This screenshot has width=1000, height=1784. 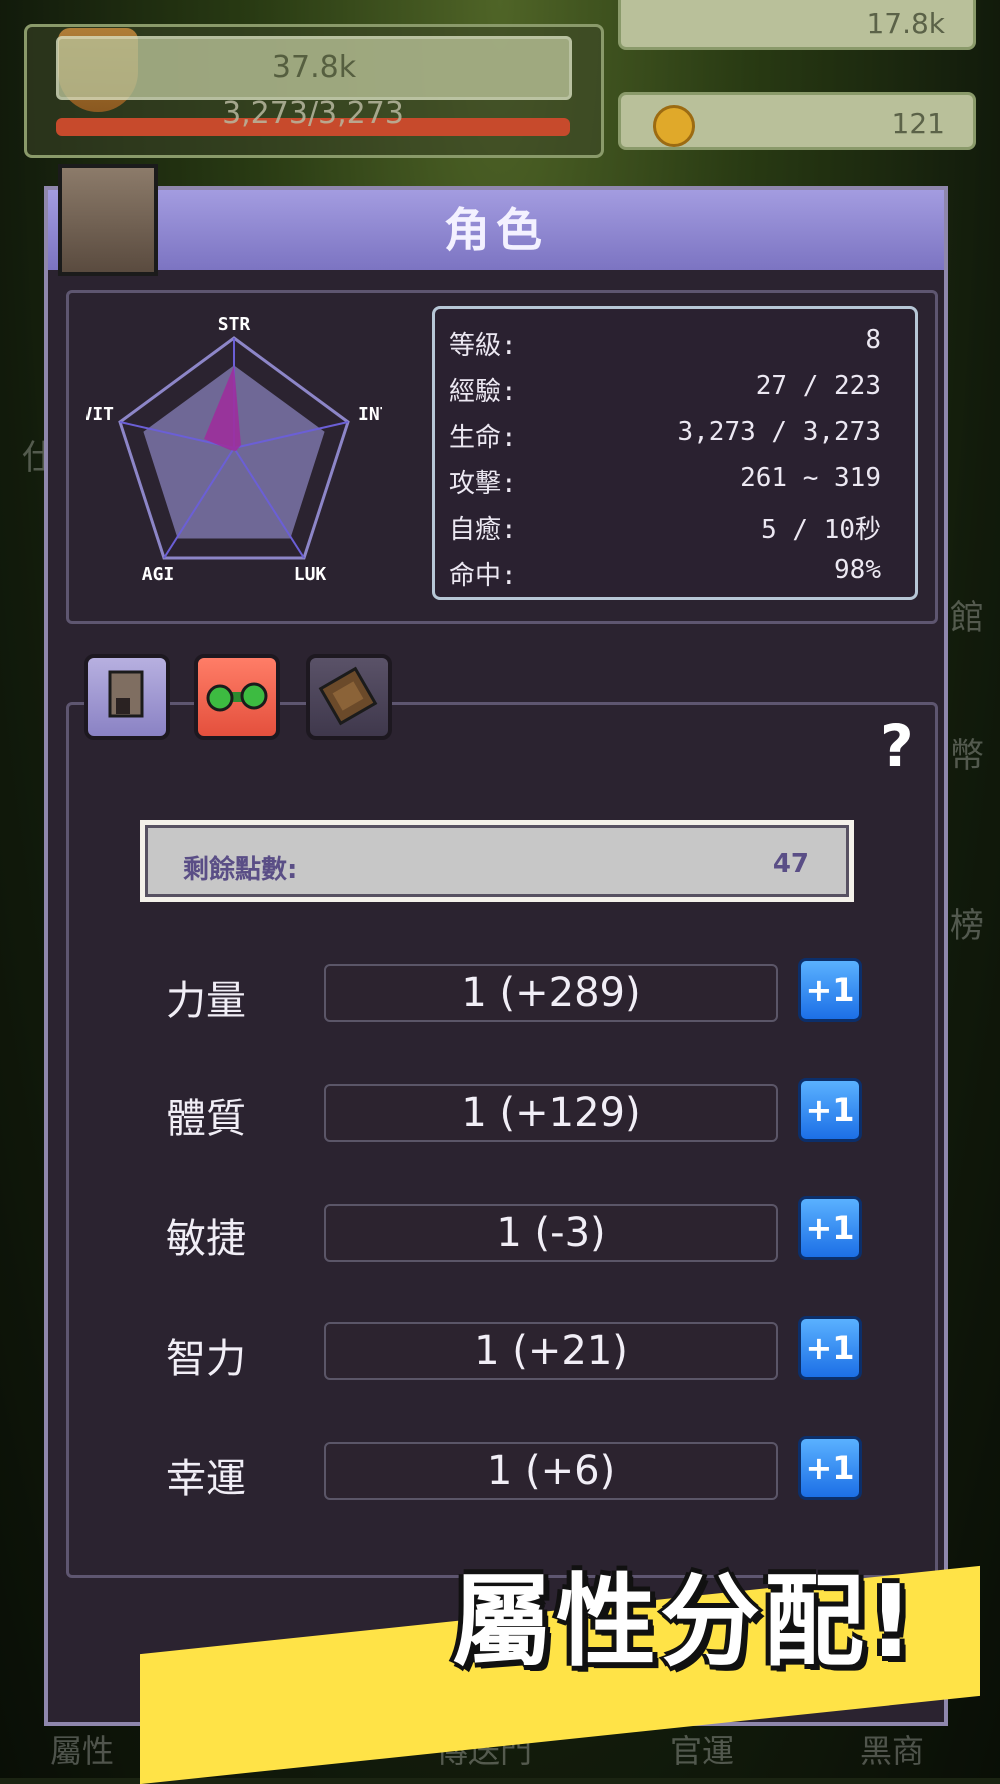 What do you see at coordinates (497, 861) in the screenshot?
I see `remaining-points-bar: 剩餘點數: 47` at bounding box center [497, 861].